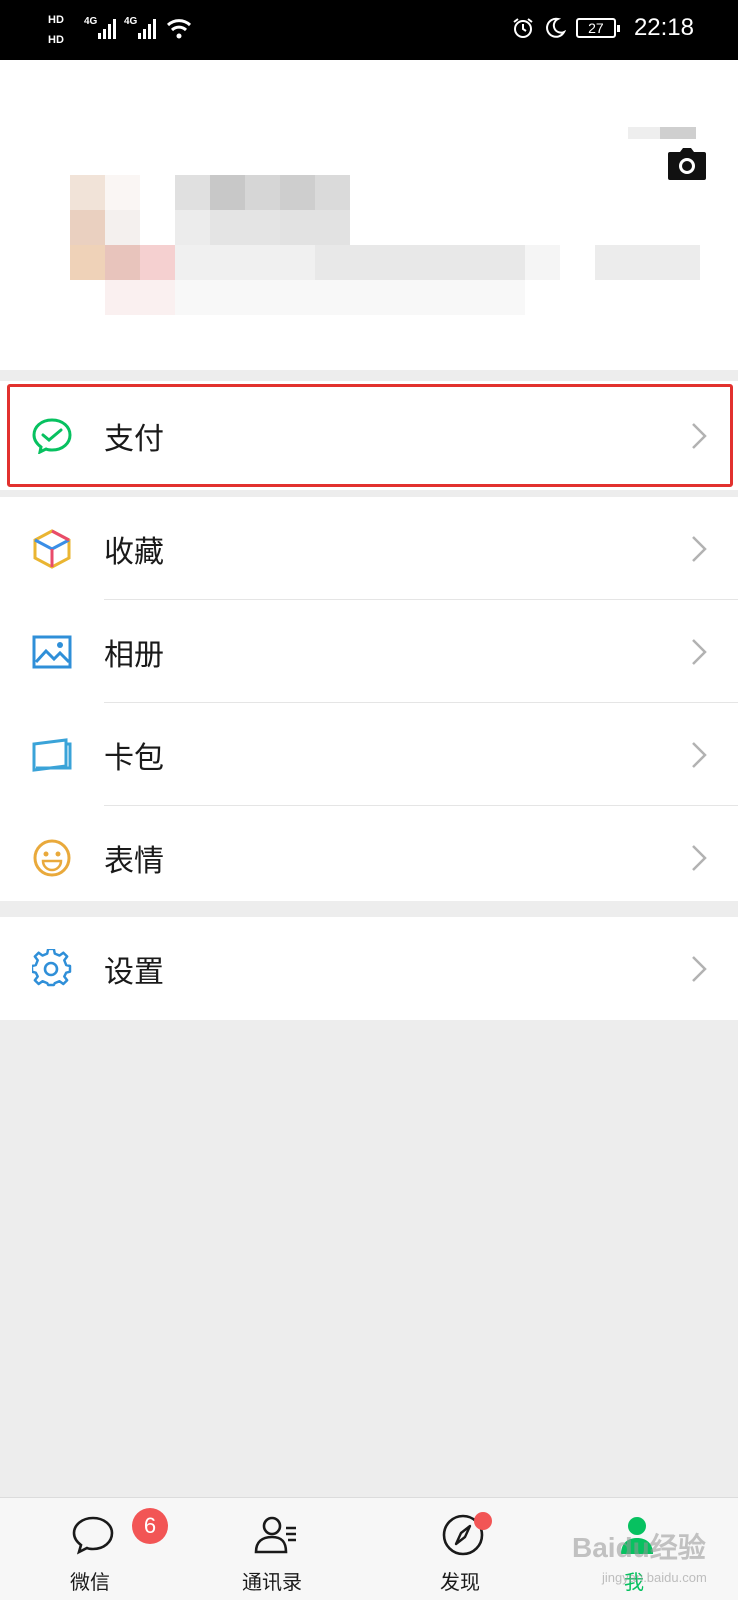  I want to click on network-4g-2: 4G, so click(131, 21).